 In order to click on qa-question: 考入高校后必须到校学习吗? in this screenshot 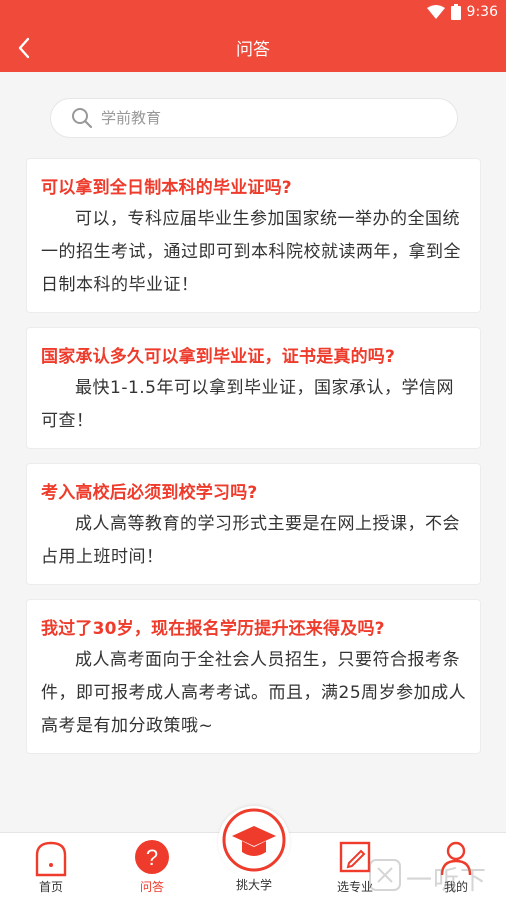, I will do `click(149, 493)`.